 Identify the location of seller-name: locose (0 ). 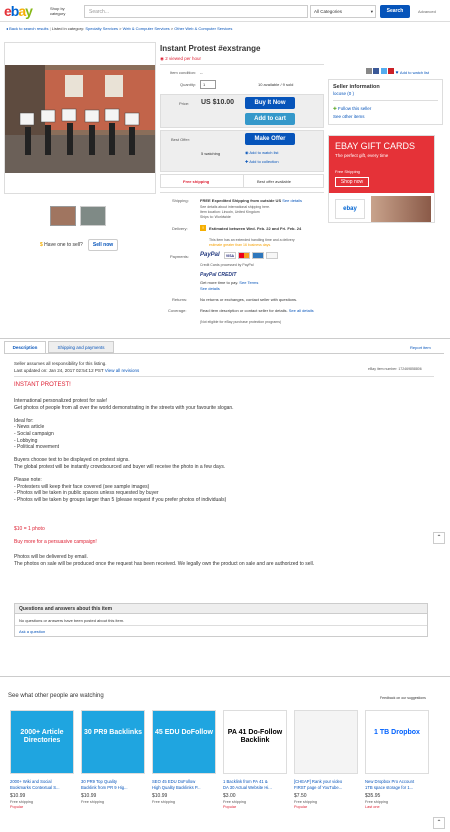
(343, 93).